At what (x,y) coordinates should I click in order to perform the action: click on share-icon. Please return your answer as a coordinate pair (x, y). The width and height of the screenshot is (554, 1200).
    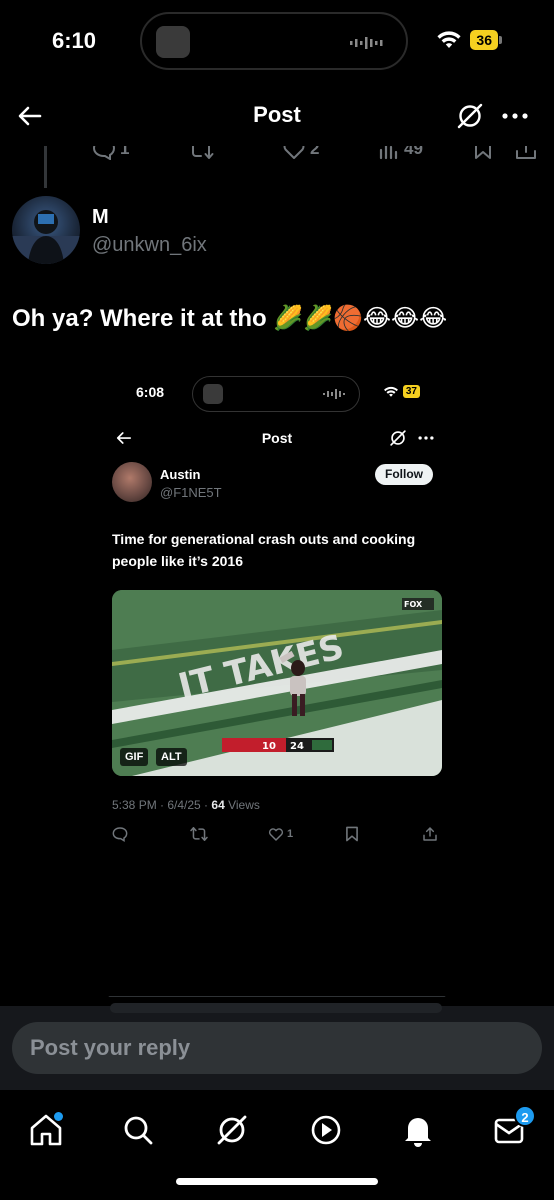
    Looking at the image, I should click on (430, 834).